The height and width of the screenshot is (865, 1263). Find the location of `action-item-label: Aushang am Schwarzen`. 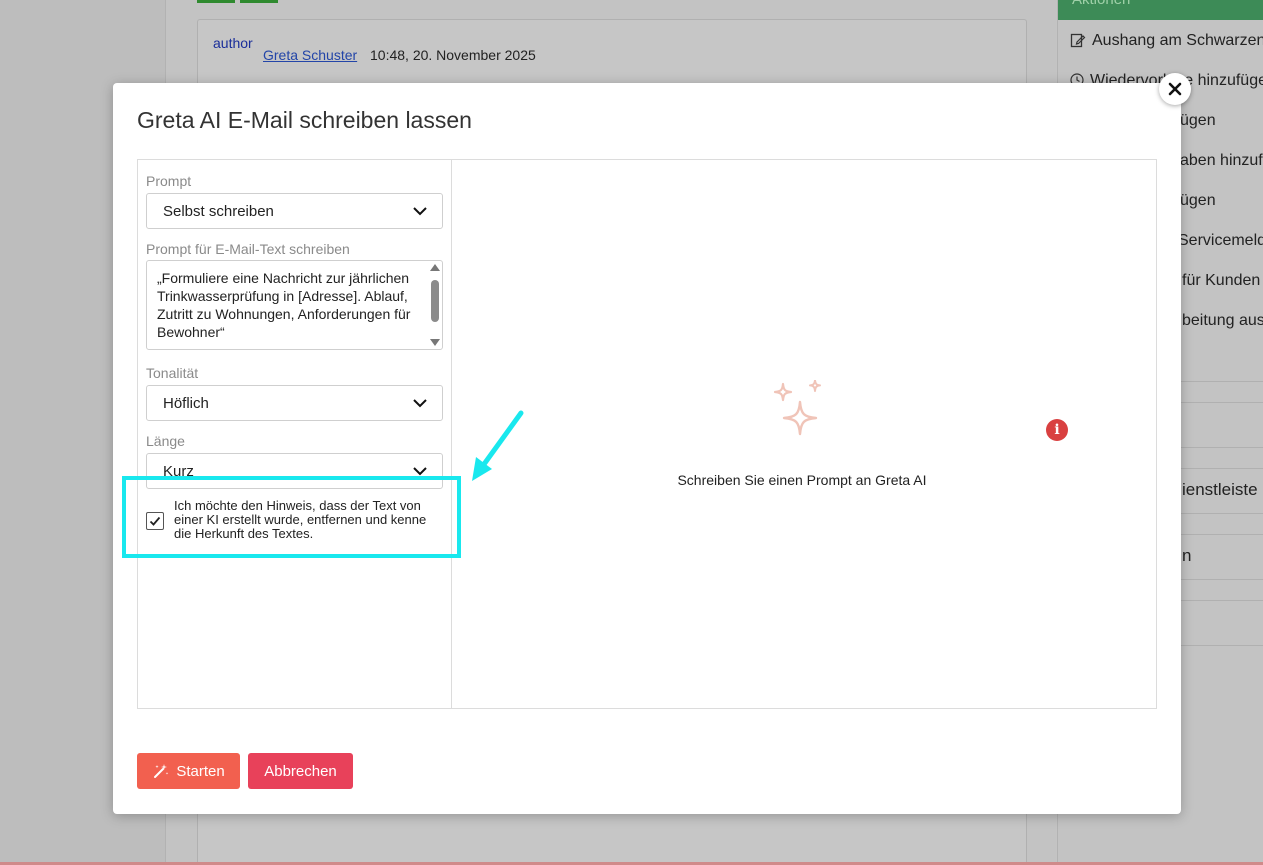

action-item-label: Aushang am Schwarzen is located at coordinates (1177, 40).